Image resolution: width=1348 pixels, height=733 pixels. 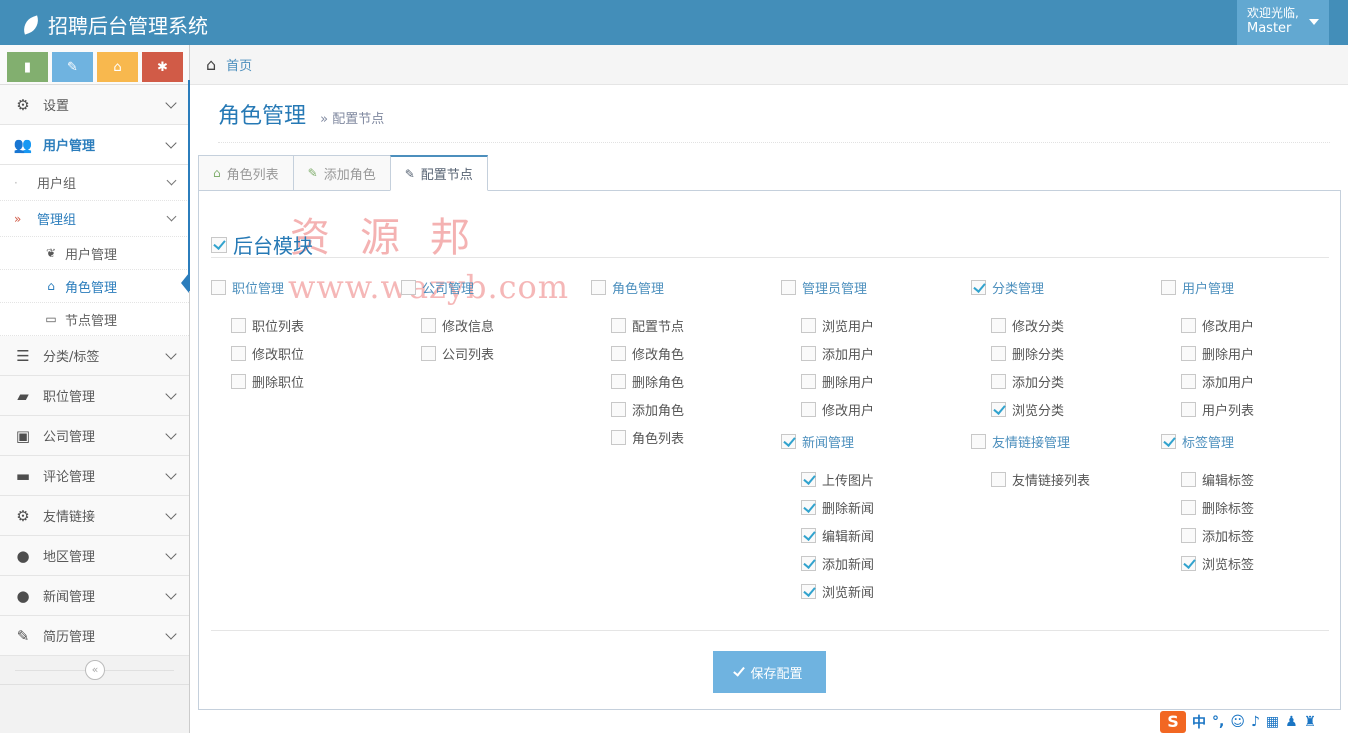 What do you see at coordinates (837, 507) in the screenshot?
I see `permission-item: 删除新闻` at bounding box center [837, 507].